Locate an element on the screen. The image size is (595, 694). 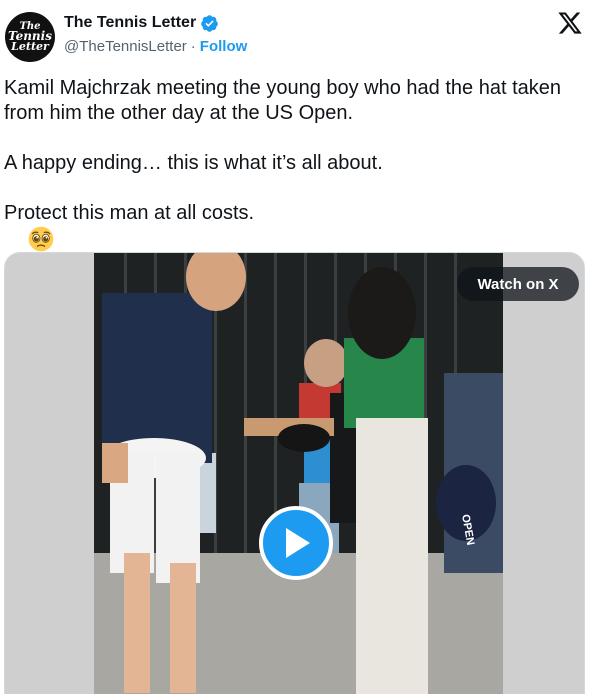
avatar-line-3: Letter is located at coordinates (30, 46).